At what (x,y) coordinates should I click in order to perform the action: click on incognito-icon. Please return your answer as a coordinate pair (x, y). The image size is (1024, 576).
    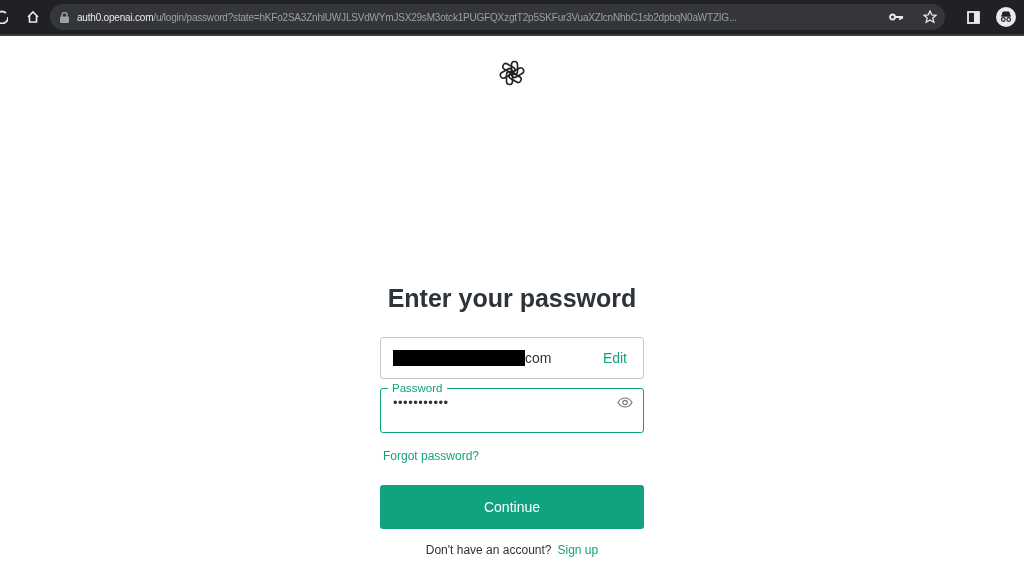
    Looking at the image, I should click on (1006, 17).